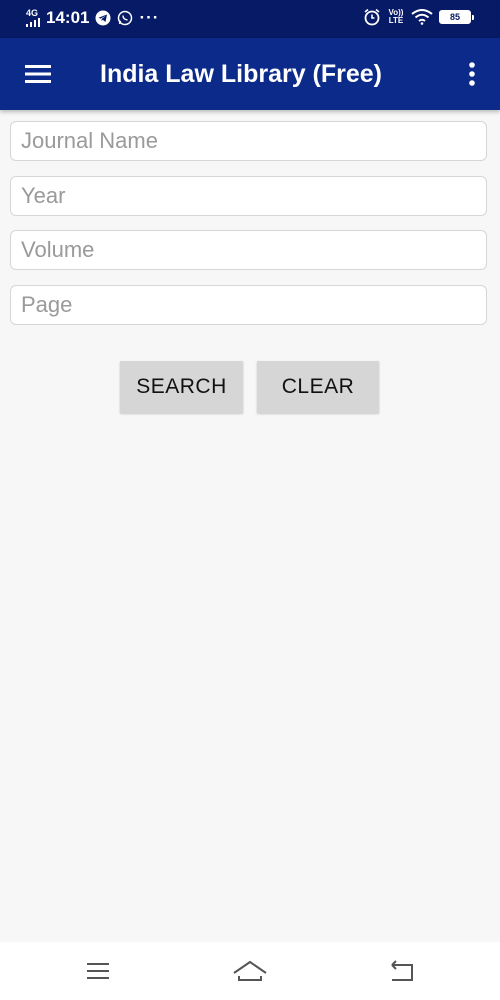  What do you see at coordinates (241, 74) in the screenshot?
I see `app-title: India Law Library (Free)` at bounding box center [241, 74].